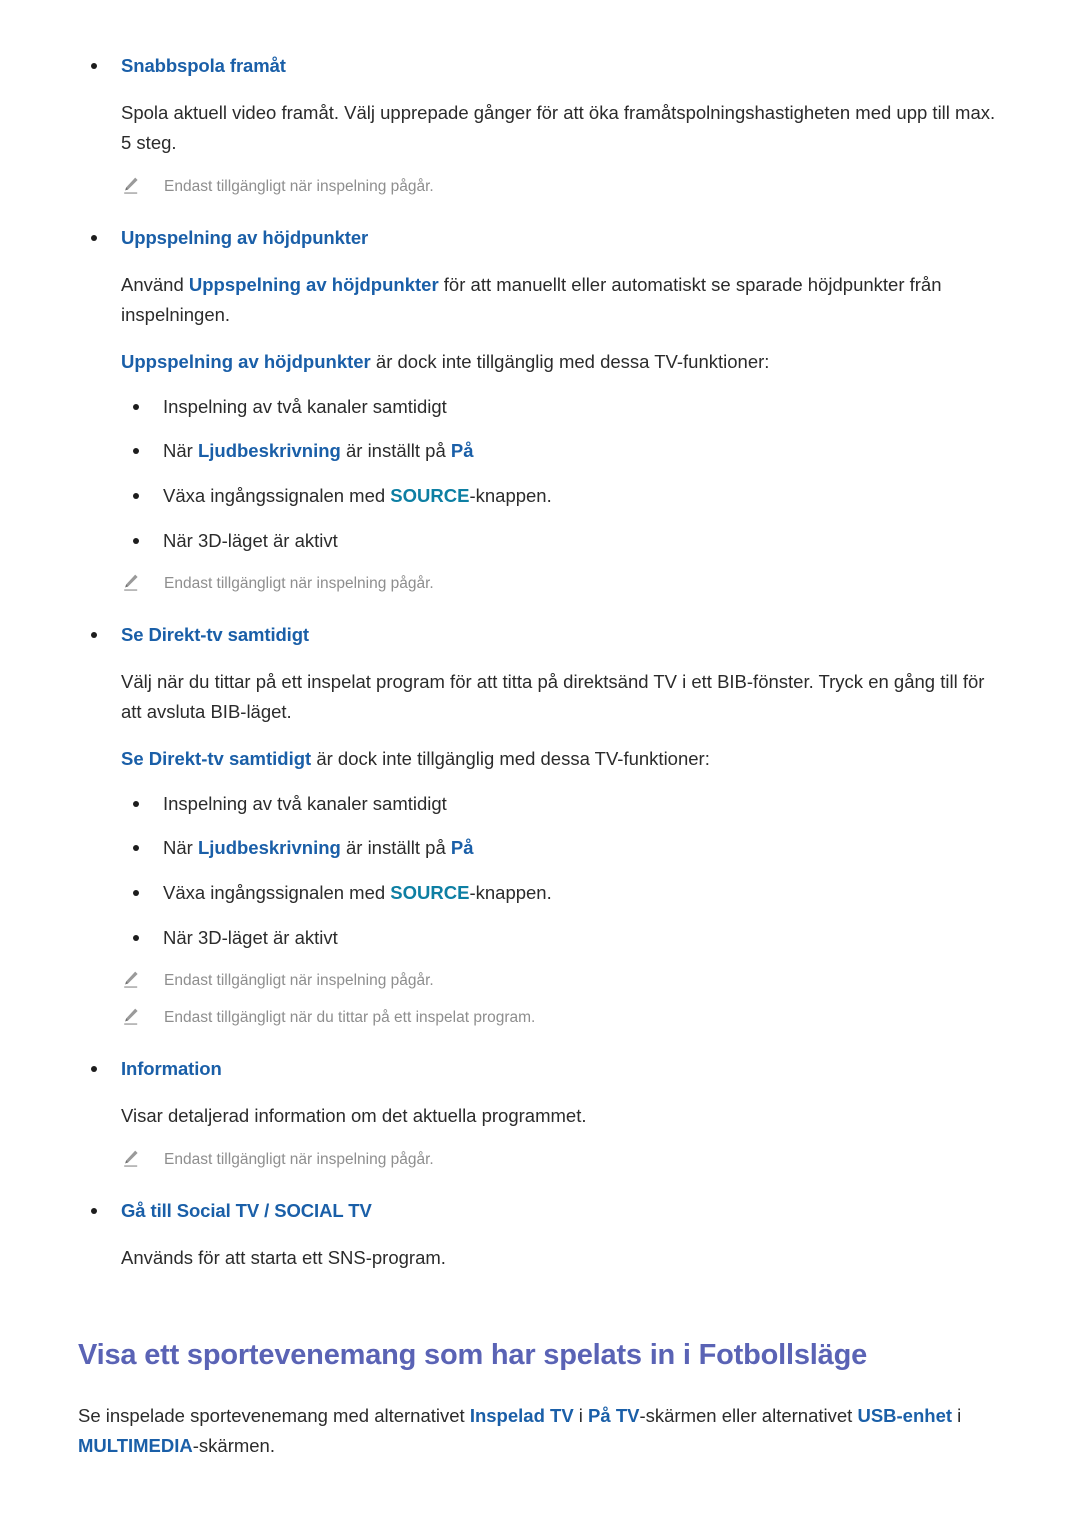 This screenshot has height=1527, width=1080. I want to click on text-segment: -skärmen eller alternativet, so click(748, 1415).